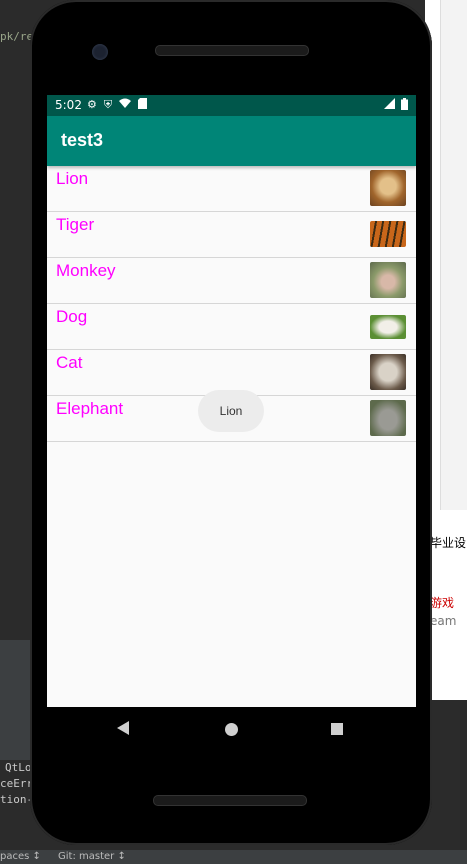 The height and width of the screenshot is (864, 467). I want to click on app-bar: test3, so click(231, 141).